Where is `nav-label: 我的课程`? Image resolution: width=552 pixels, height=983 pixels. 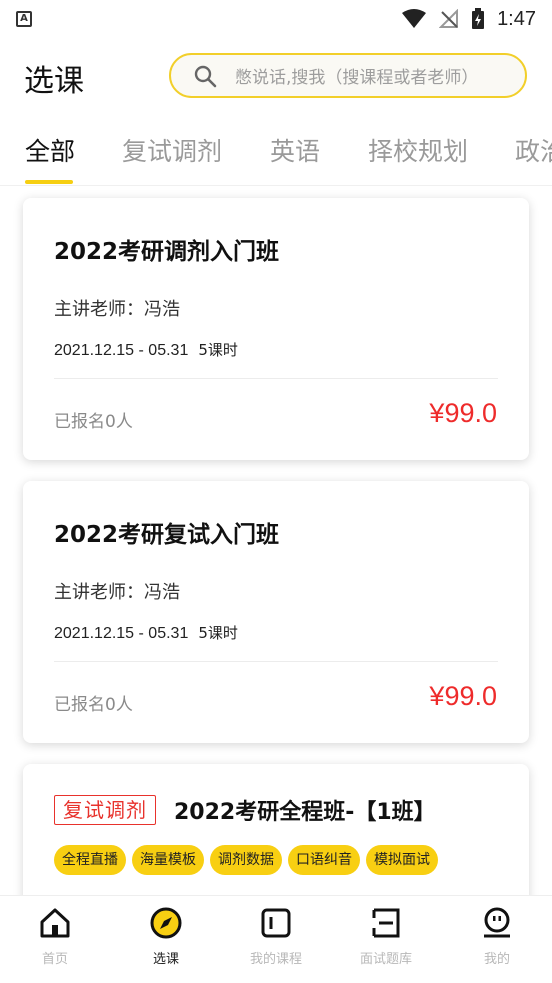
nav-label: 我的课程 is located at coordinates (275, 959).